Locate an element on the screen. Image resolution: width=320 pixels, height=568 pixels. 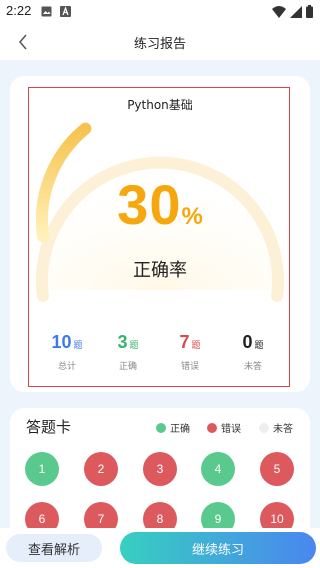
question-number: 4 is located at coordinates (218, 469).